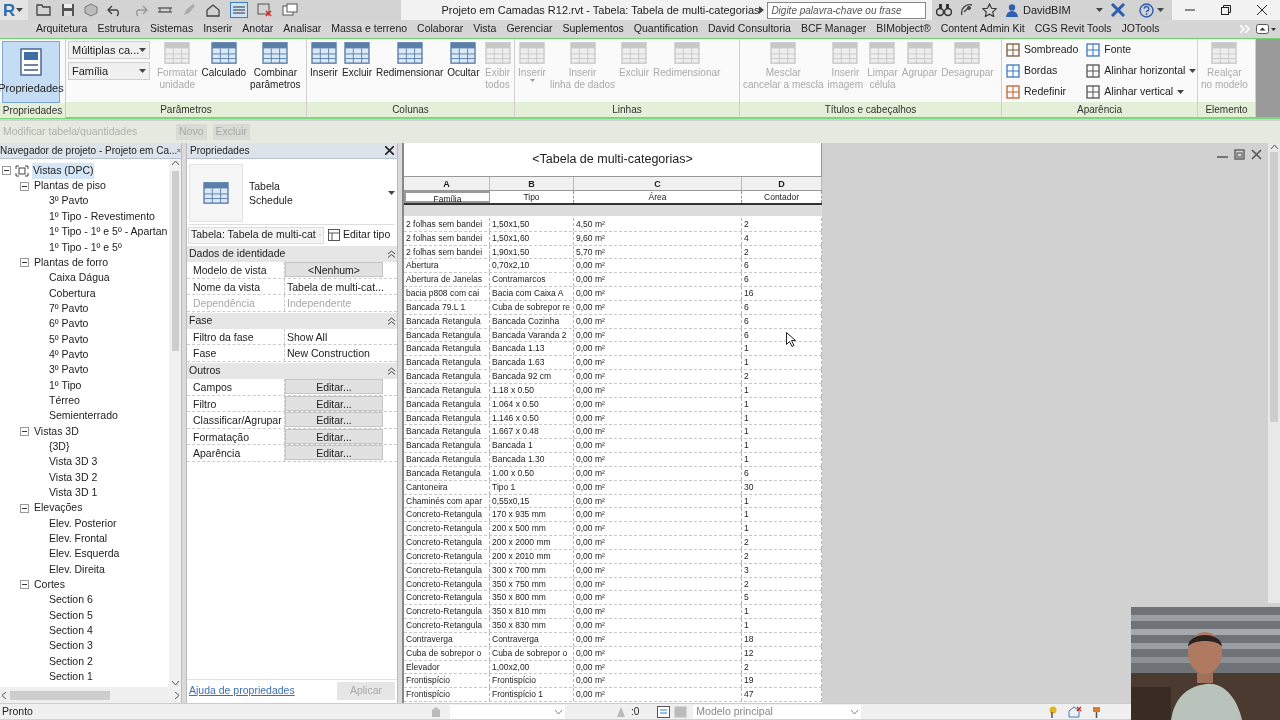 The image size is (1280, 720). I want to click on ribbon-tab: Vista, so click(485, 29).